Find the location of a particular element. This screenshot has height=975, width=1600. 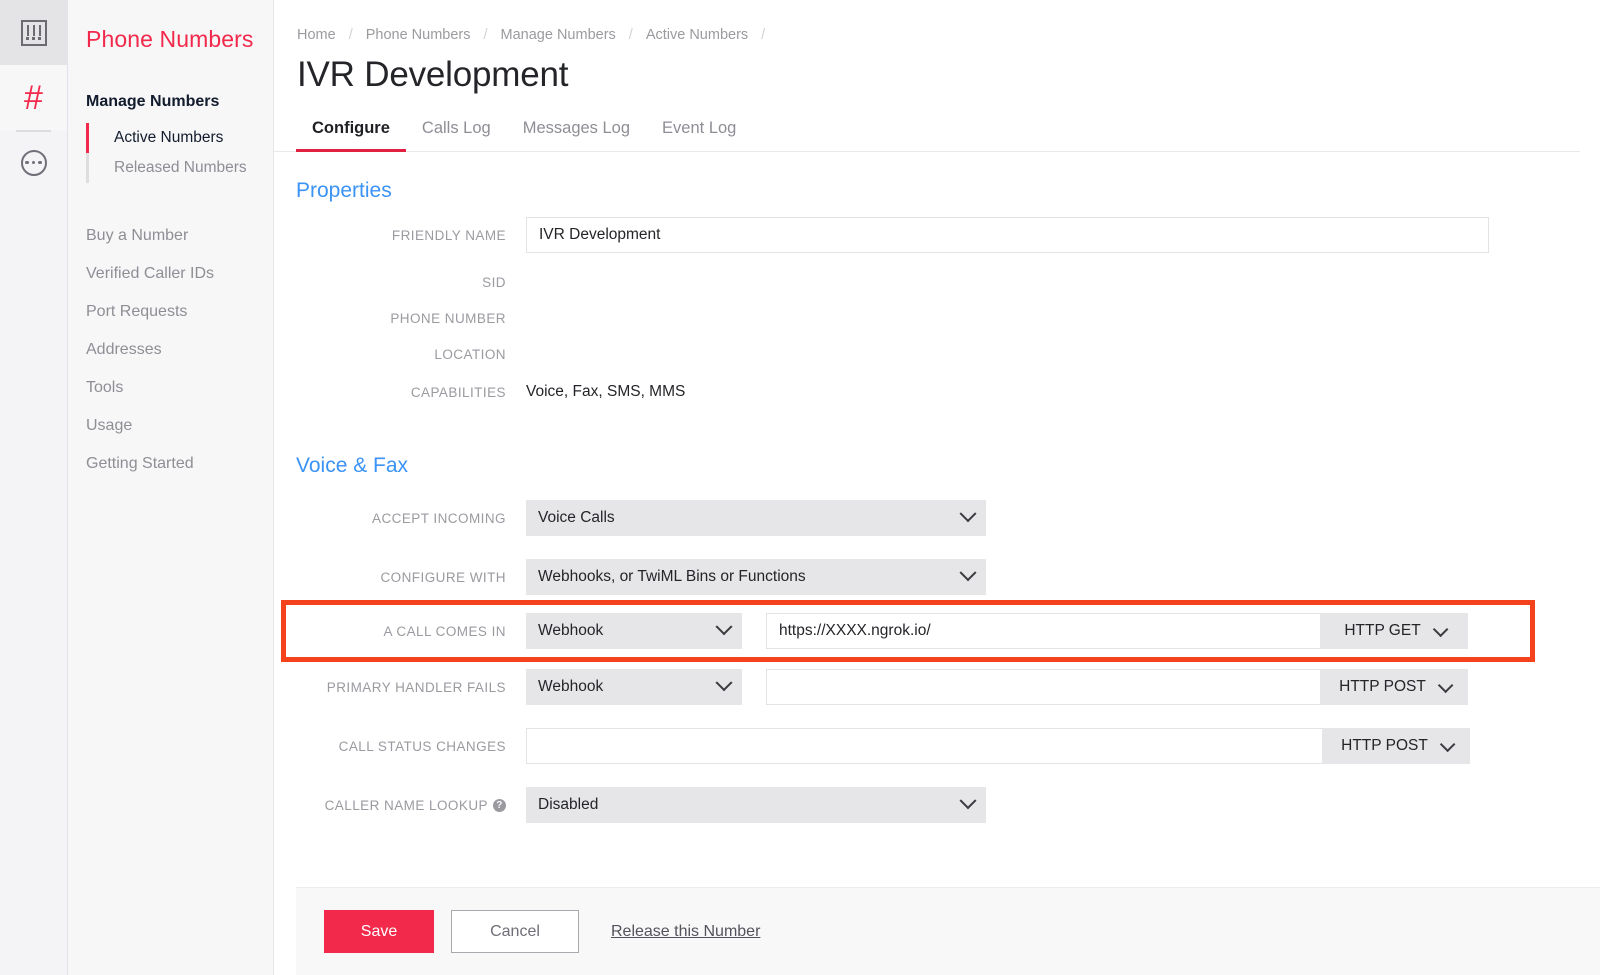

field-row-caller-name-lookup: CALLER NAME LOOKUP ? Disabled is located at coordinates (937, 805).